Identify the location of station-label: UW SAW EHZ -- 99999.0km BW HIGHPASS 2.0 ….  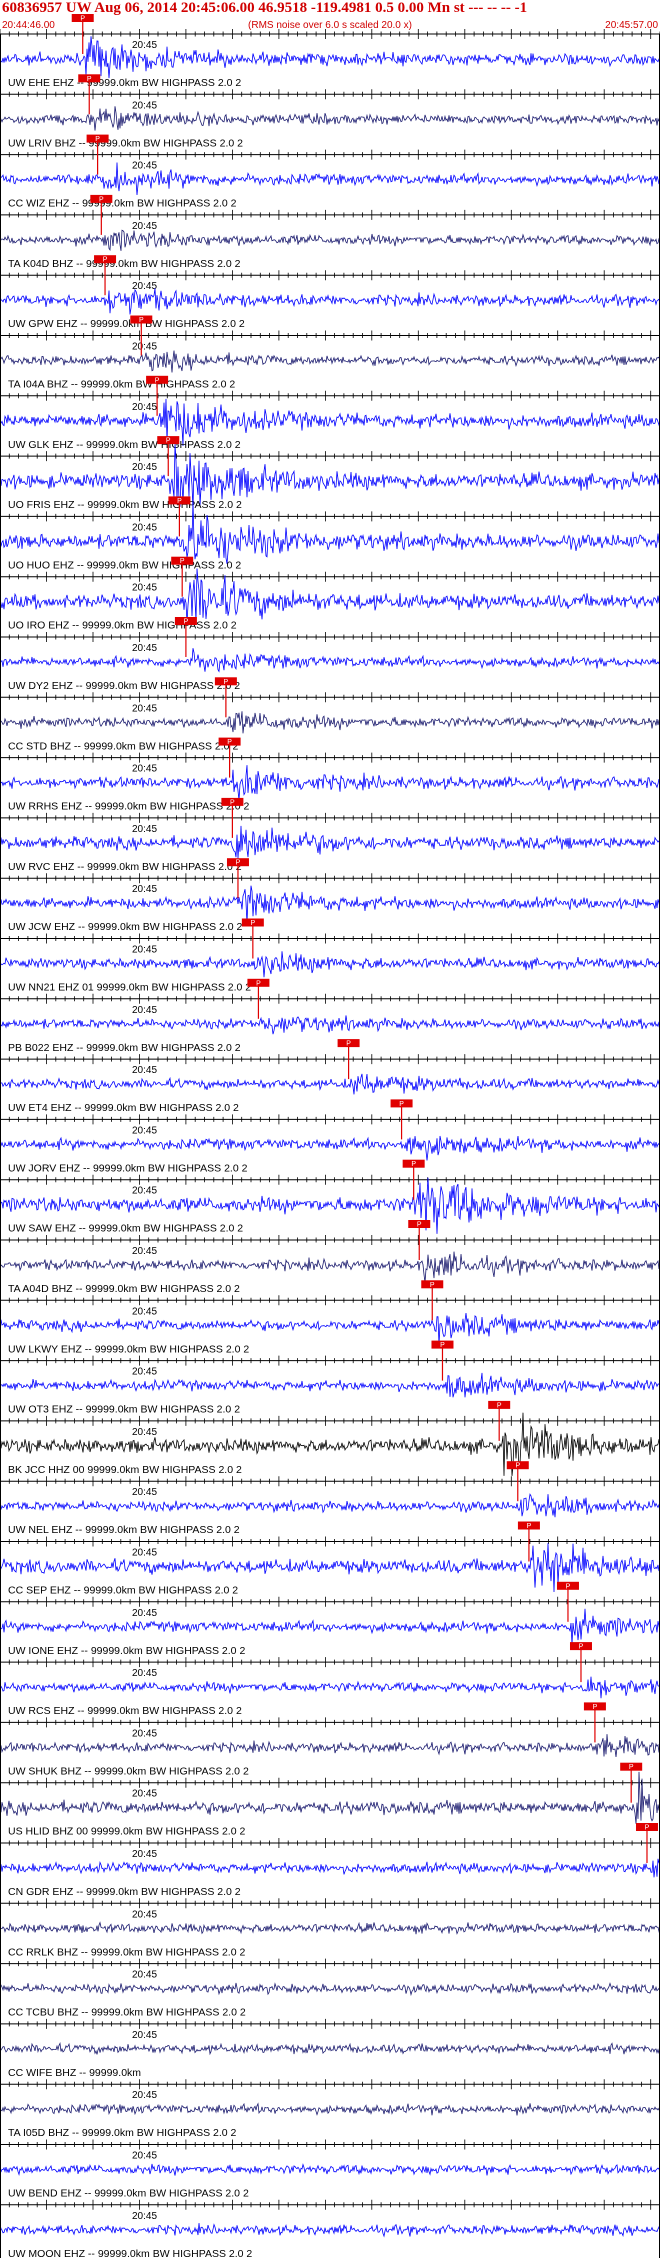
(125, 1229).